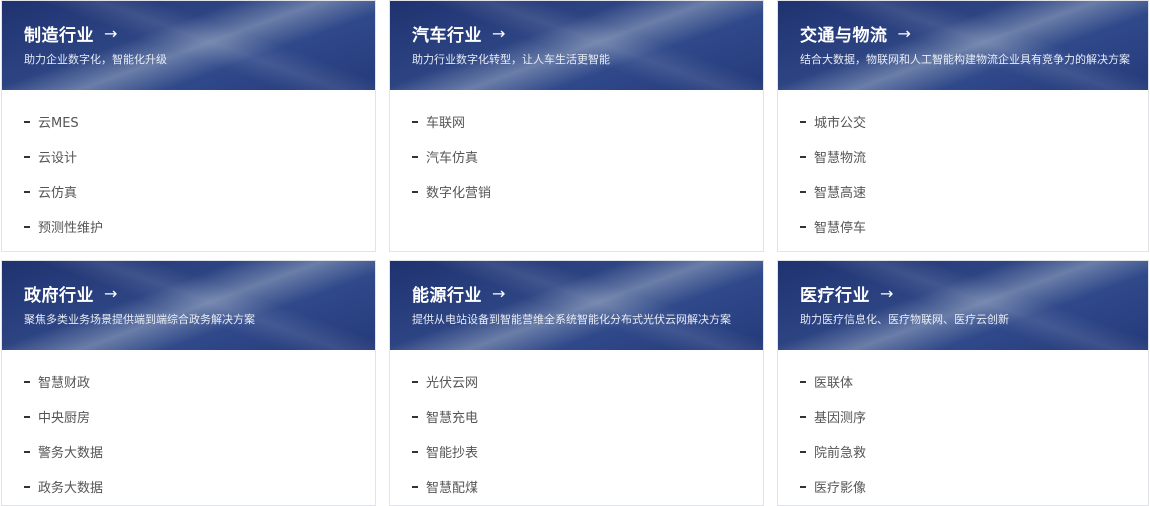 The width and height of the screenshot is (1150, 506). I want to click on list-item-label: 中央厨房, so click(64, 418).